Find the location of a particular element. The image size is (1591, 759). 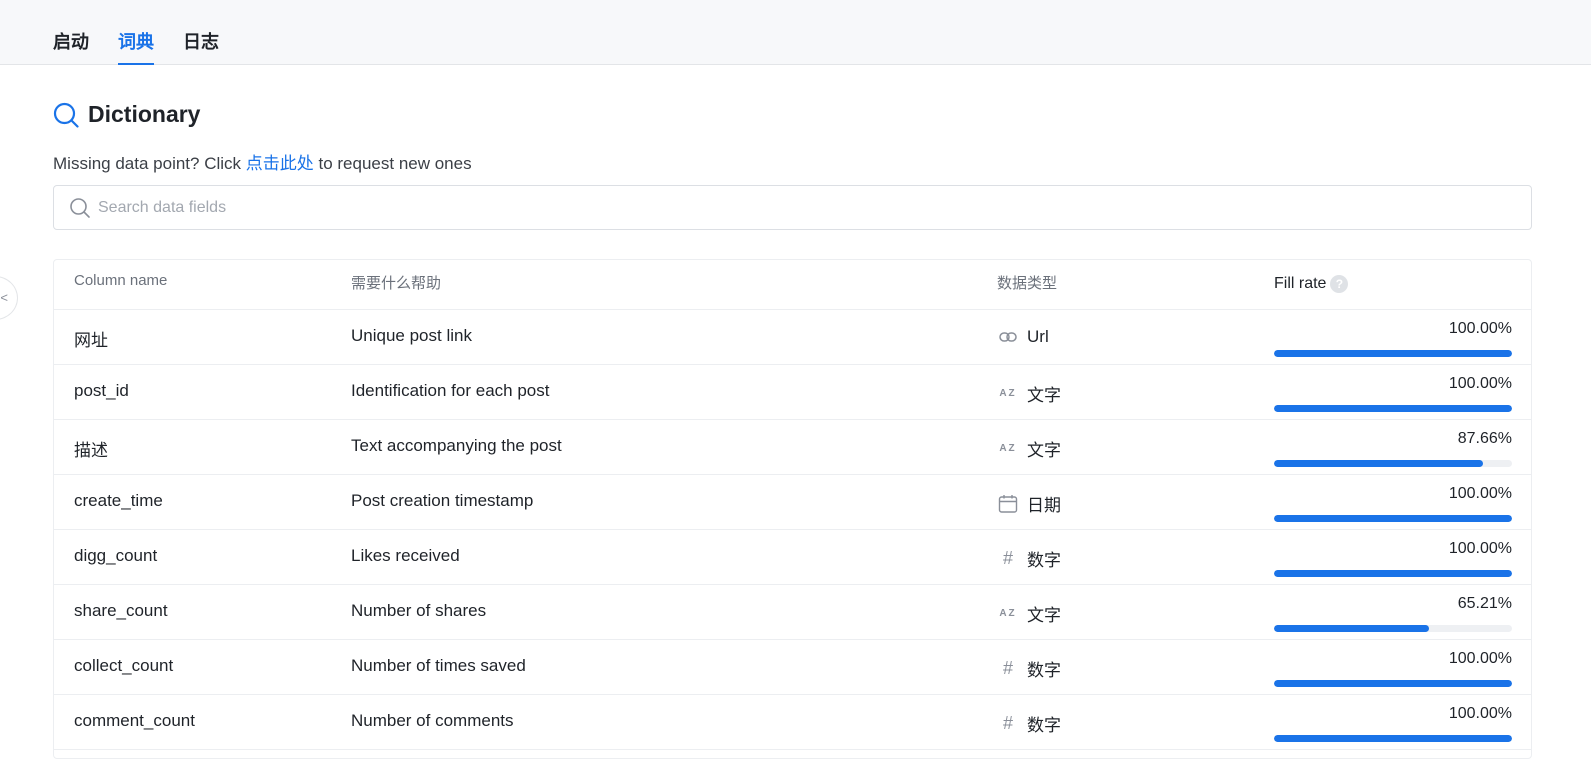

table-row: 描述 Text accompanying the post AZ 文字 87.66% is located at coordinates (792, 447).